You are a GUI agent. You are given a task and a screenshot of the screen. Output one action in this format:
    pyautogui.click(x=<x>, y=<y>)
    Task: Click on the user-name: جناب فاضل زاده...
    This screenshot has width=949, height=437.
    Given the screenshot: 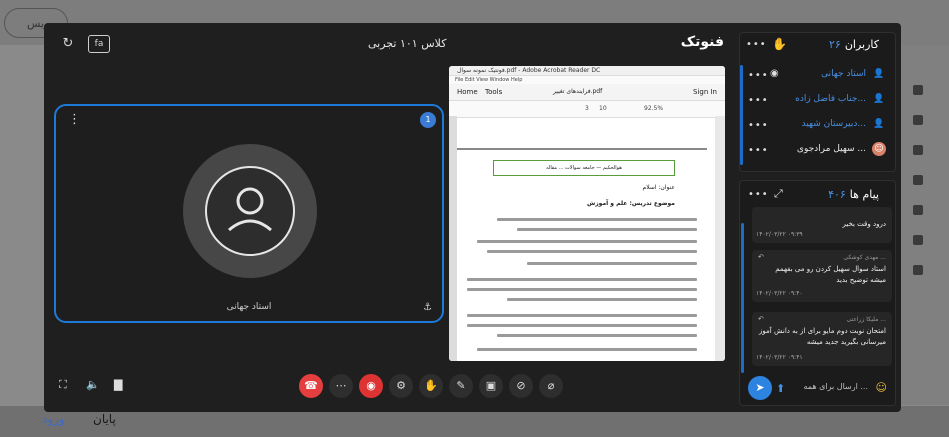 What is the action you would take?
    pyautogui.click(x=830, y=99)
    